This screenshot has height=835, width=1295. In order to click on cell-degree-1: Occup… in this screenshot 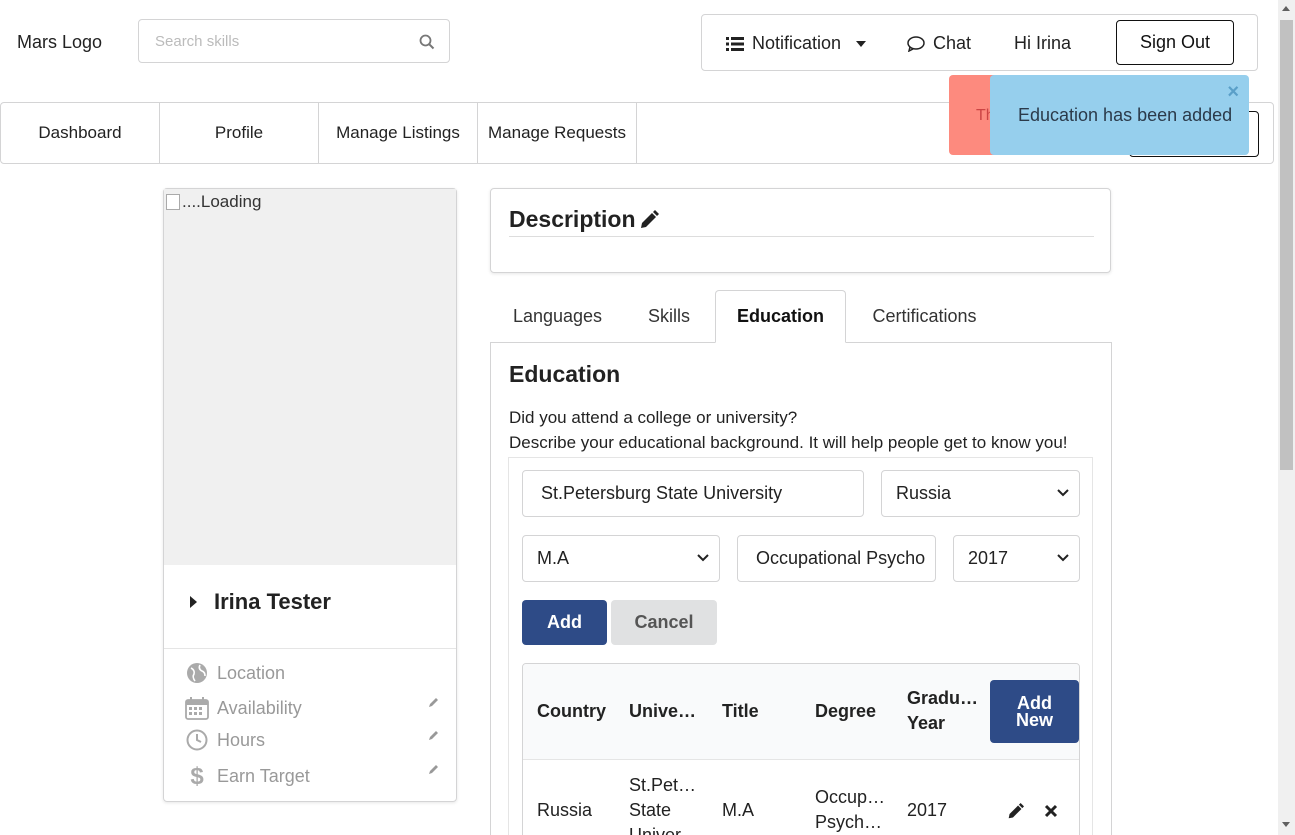, I will do `click(850, 797)`.